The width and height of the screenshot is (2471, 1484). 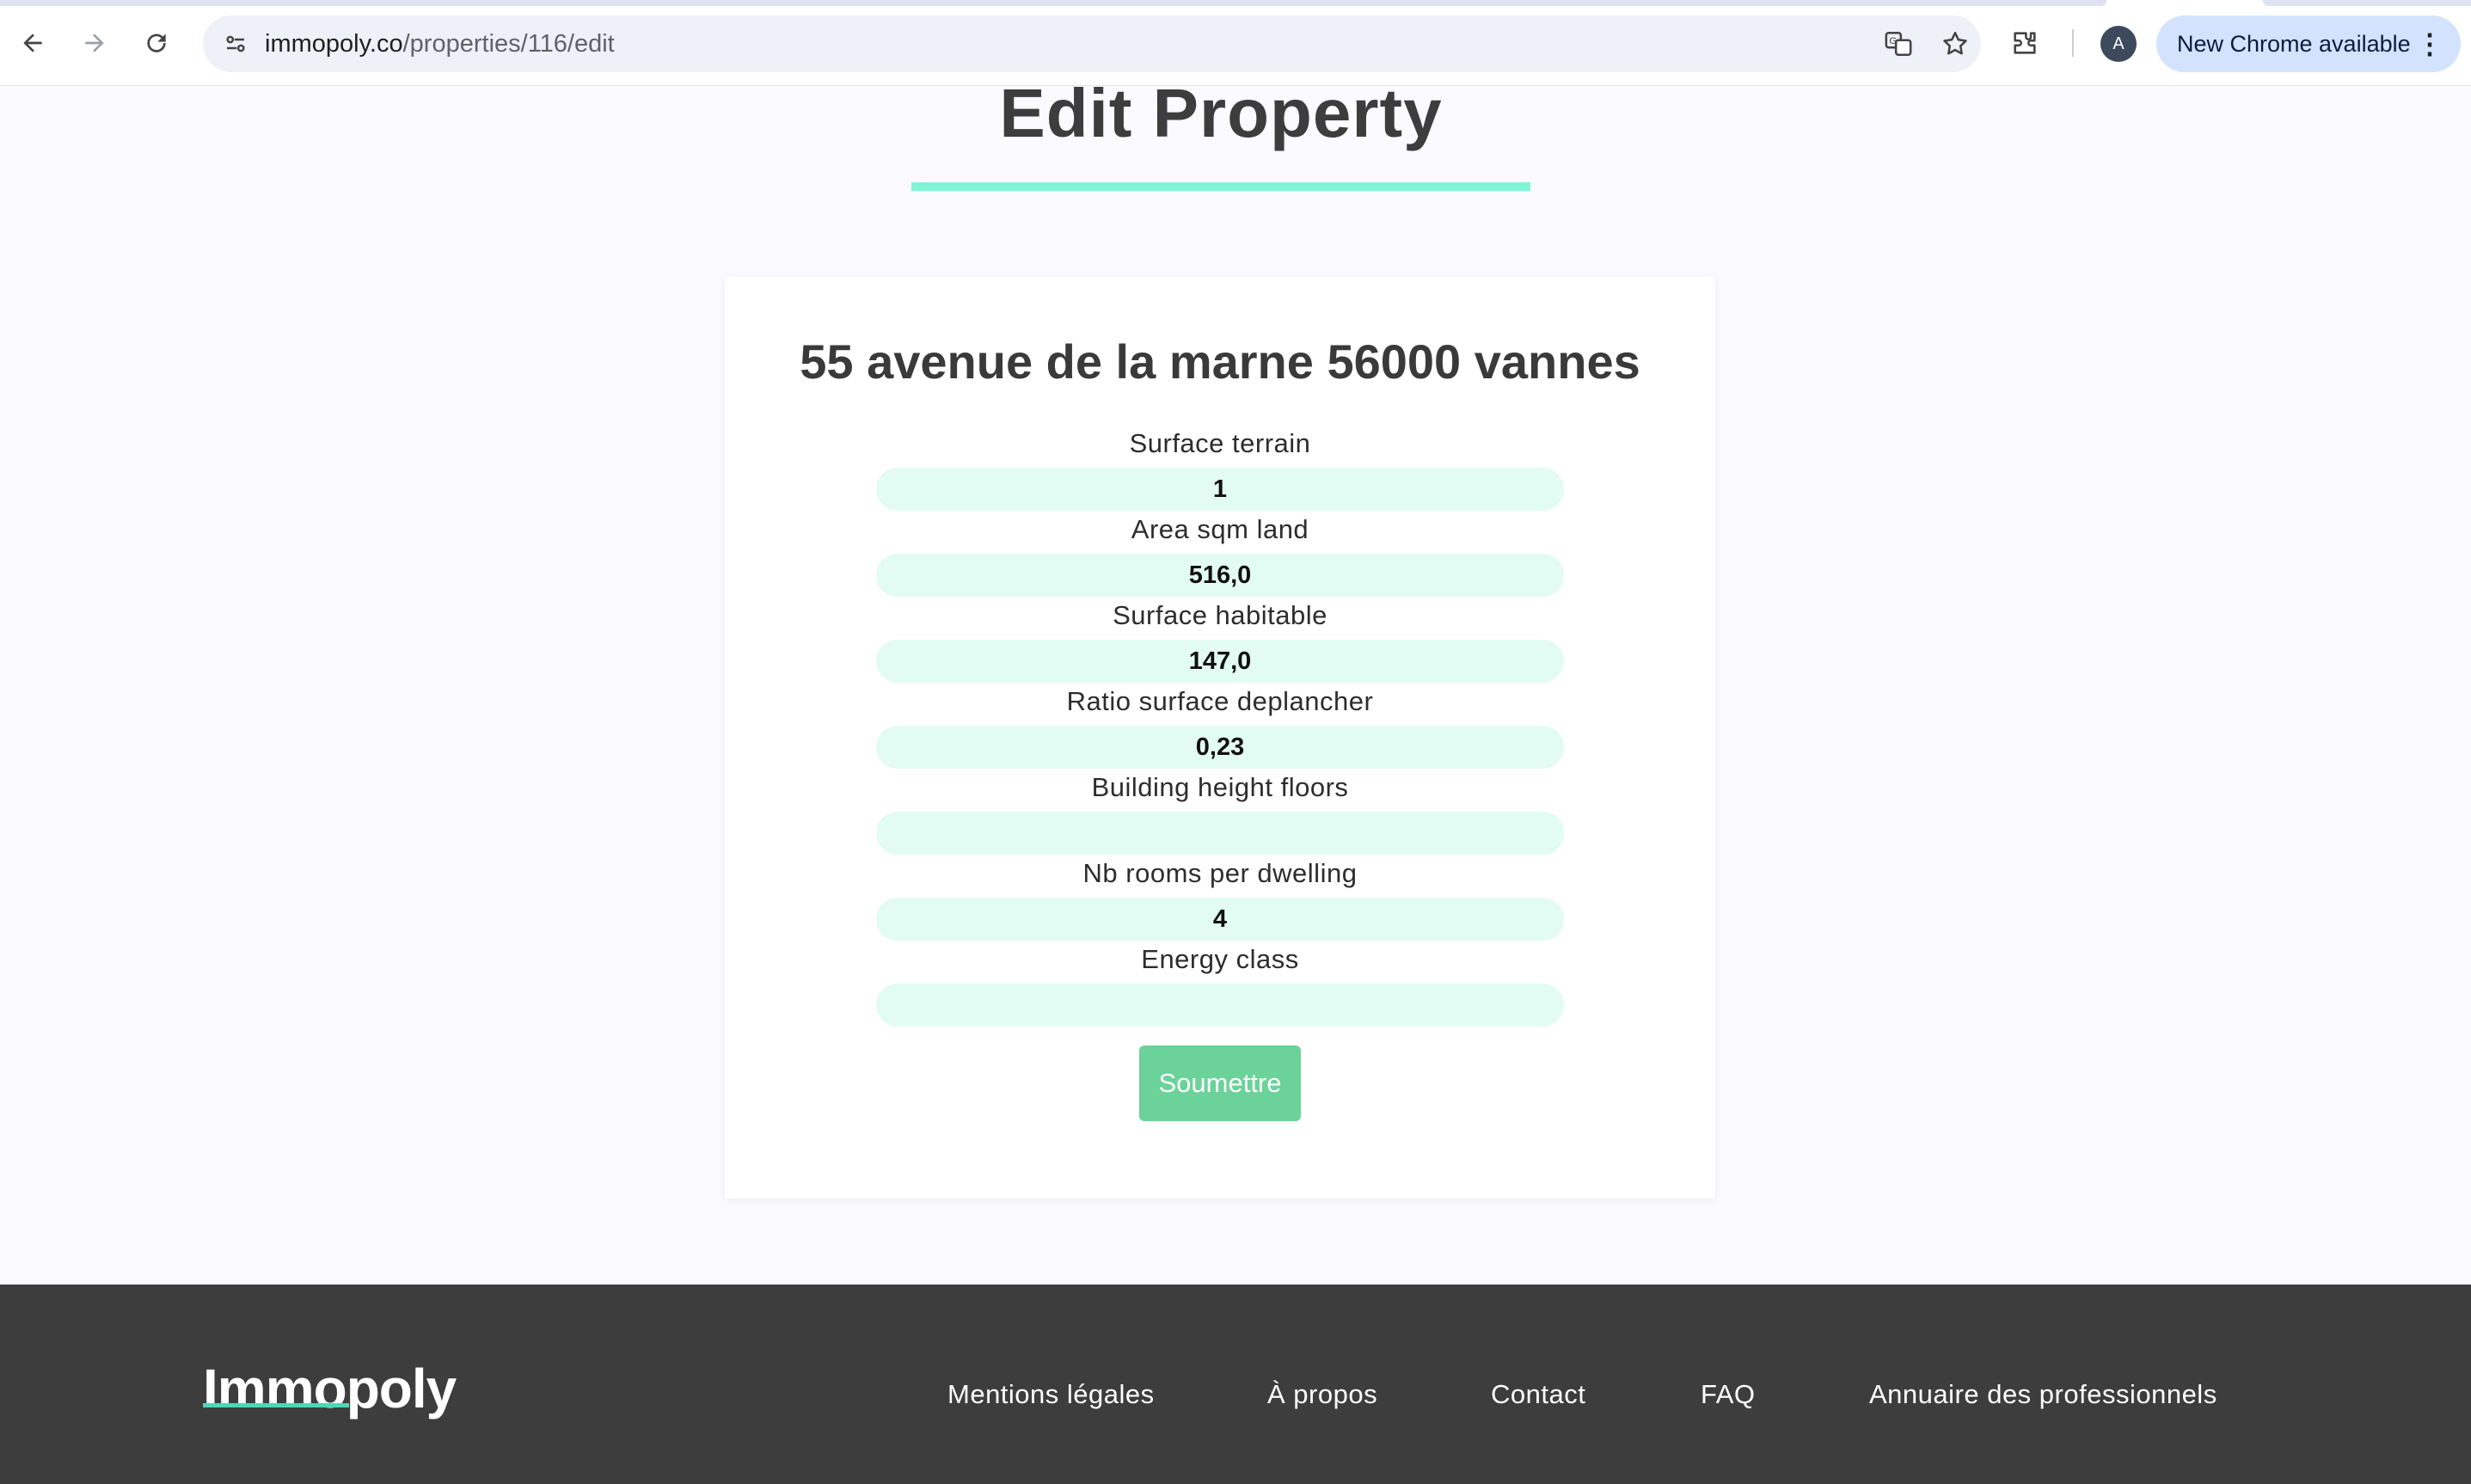 I want to click on more-vert-icon: ⋮, so click(x=2429, y=43).